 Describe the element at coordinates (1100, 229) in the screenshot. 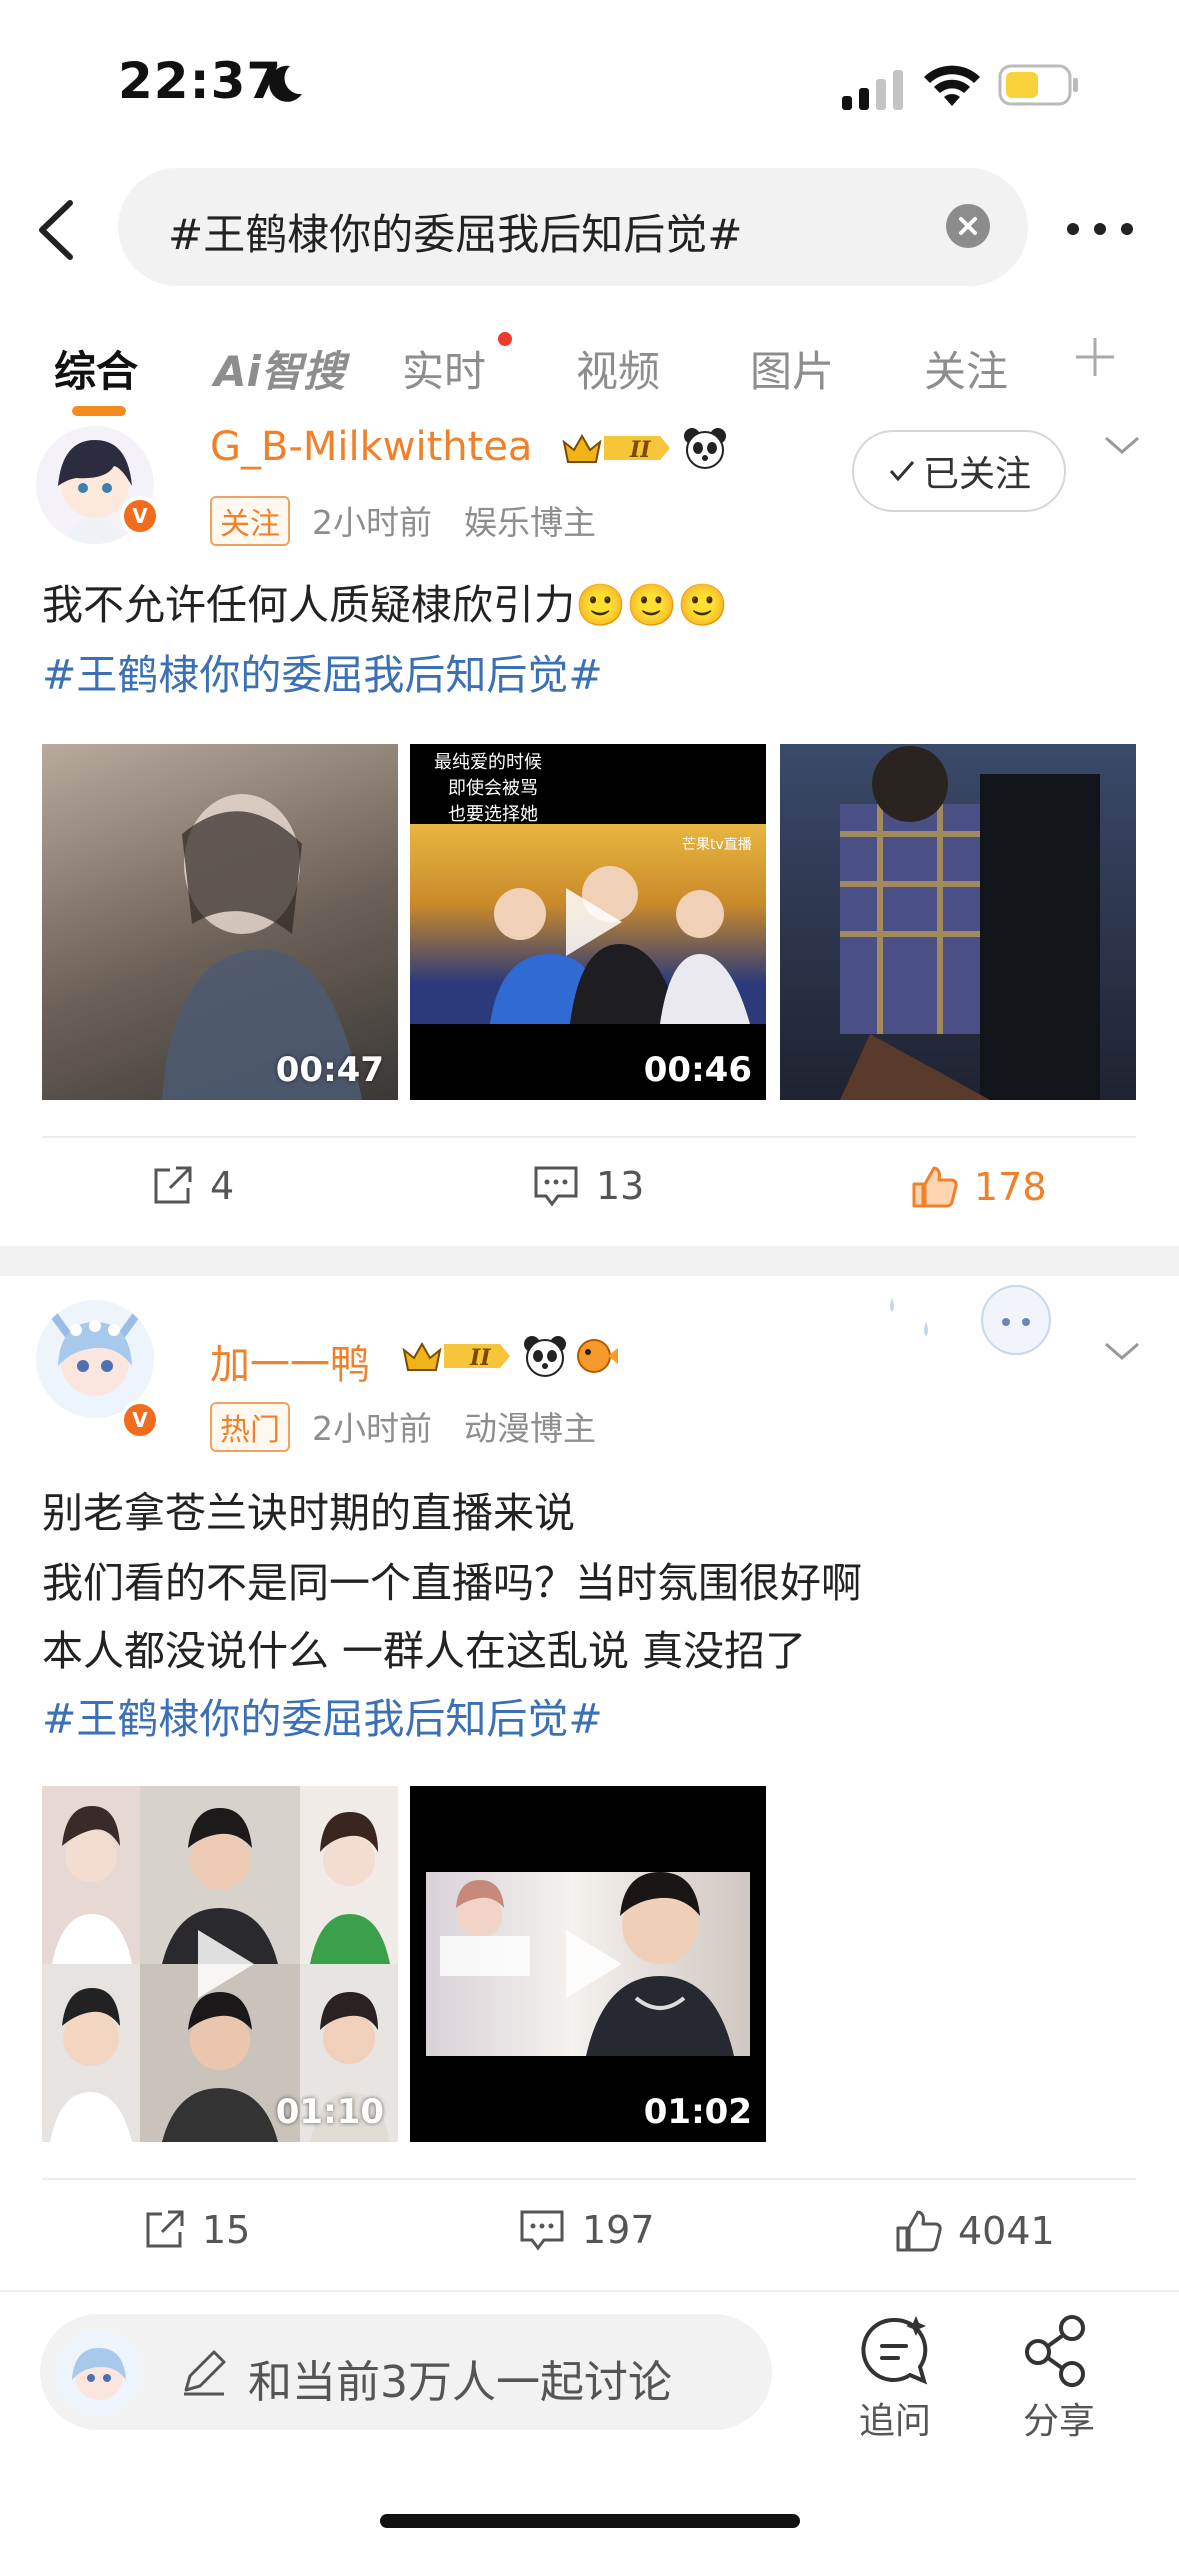

I see `more-options-icon` at that location.